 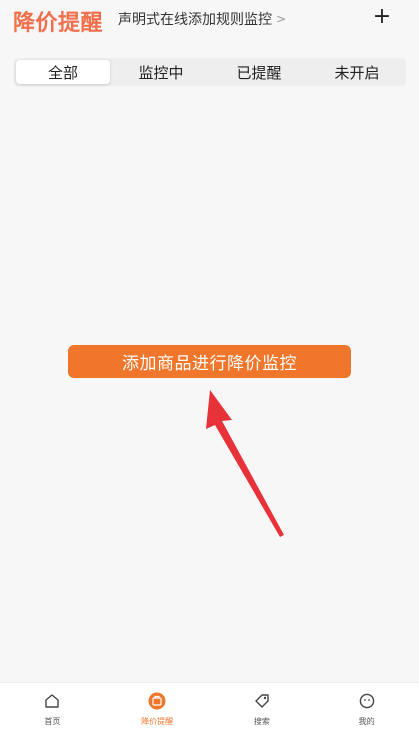 I want to click on rule-link: 声明式在线添加规则监控 >, so click(x=202, y=19).